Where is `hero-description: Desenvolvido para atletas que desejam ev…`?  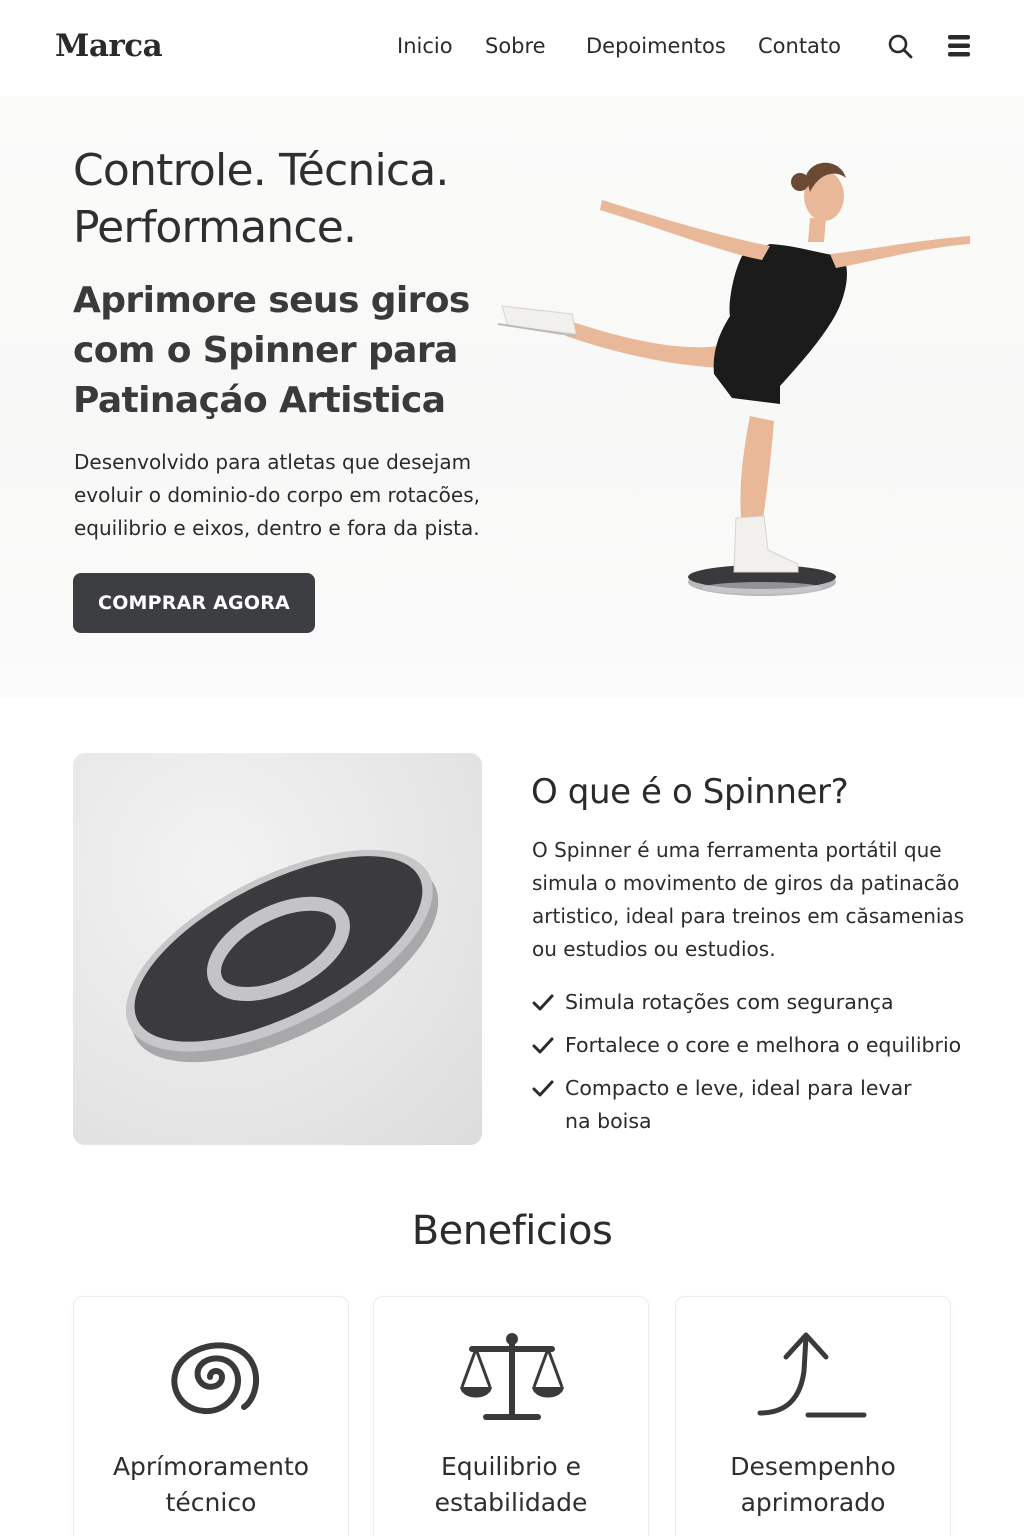
hero-description: Desenvolvido para atletas que desejam ev… is located at coordinates (277, 495).